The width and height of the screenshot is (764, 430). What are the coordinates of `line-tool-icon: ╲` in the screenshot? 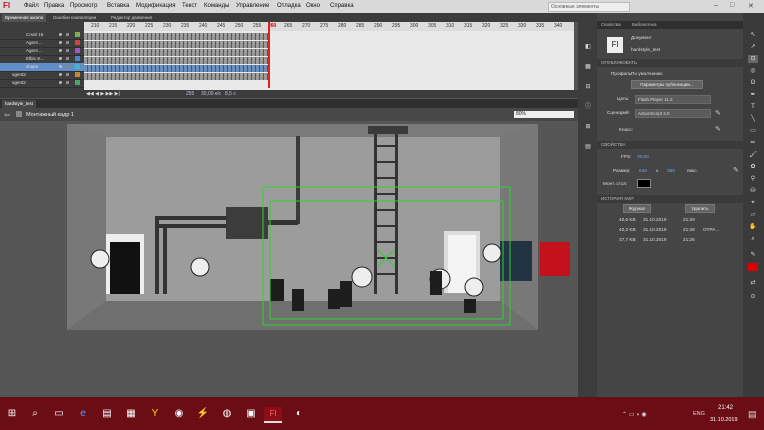 It's located at (753, 119).